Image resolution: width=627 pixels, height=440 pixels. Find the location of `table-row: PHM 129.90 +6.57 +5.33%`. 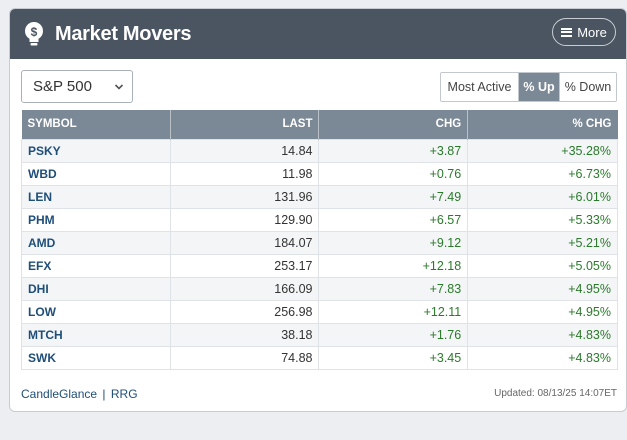

table-row: PHM 129.90 +6.57 +5.33% is located at coordinates (319, 219).